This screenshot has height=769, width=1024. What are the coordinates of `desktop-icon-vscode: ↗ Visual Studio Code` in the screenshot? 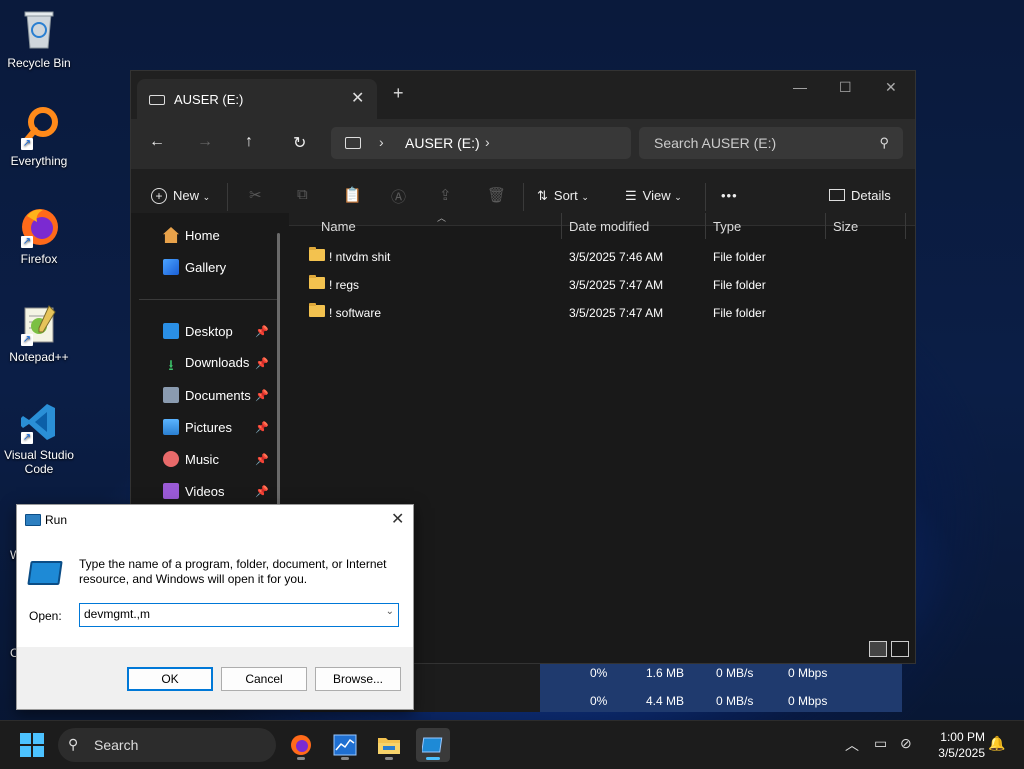 It's located at (39, 438).